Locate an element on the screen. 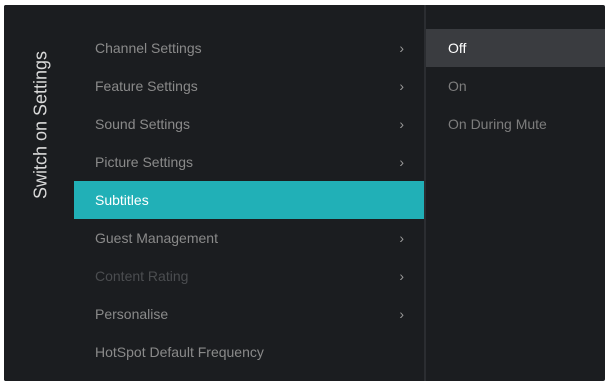 The width and height of the screenshot is (607, 385). subtitle-options: Off On On During Mute is located at coordinates (515, 86).